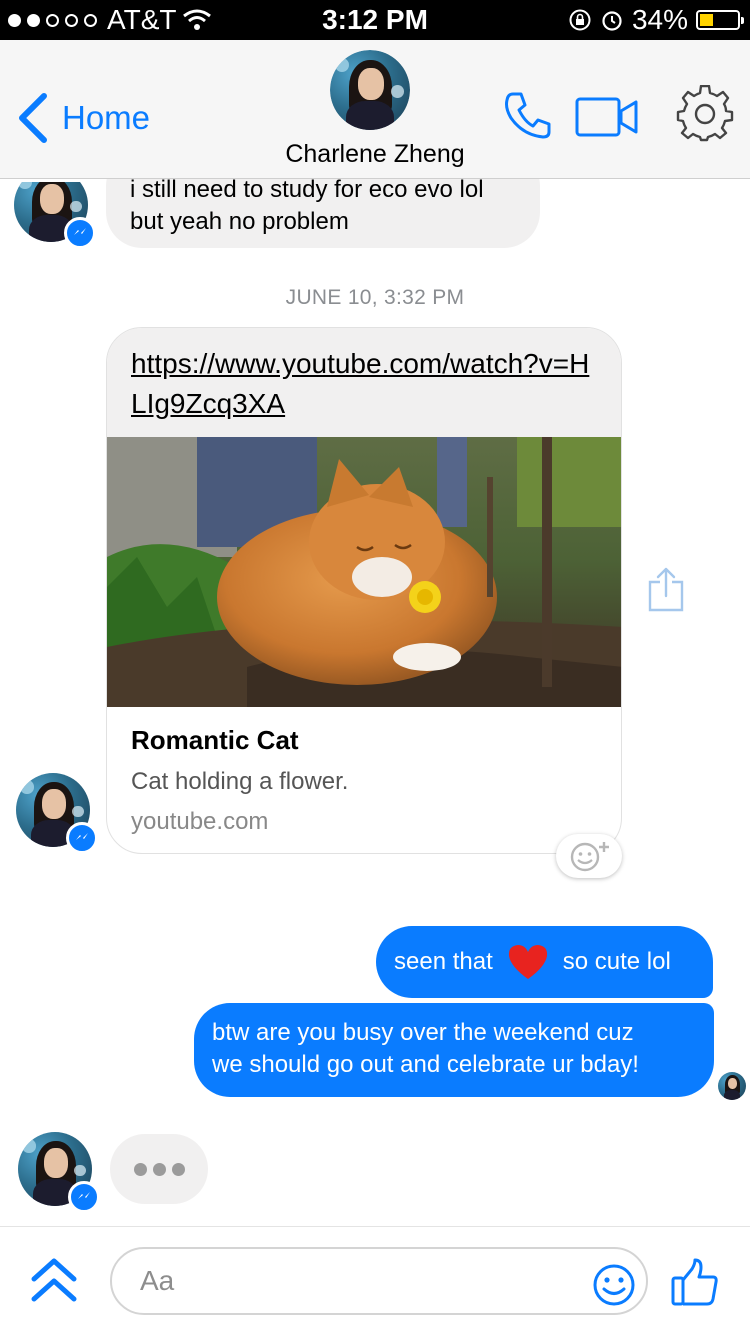  What do you see at coordinates (527, 962) in the screenshot?
I see `heart-icon` at bounding box center [527, 962].